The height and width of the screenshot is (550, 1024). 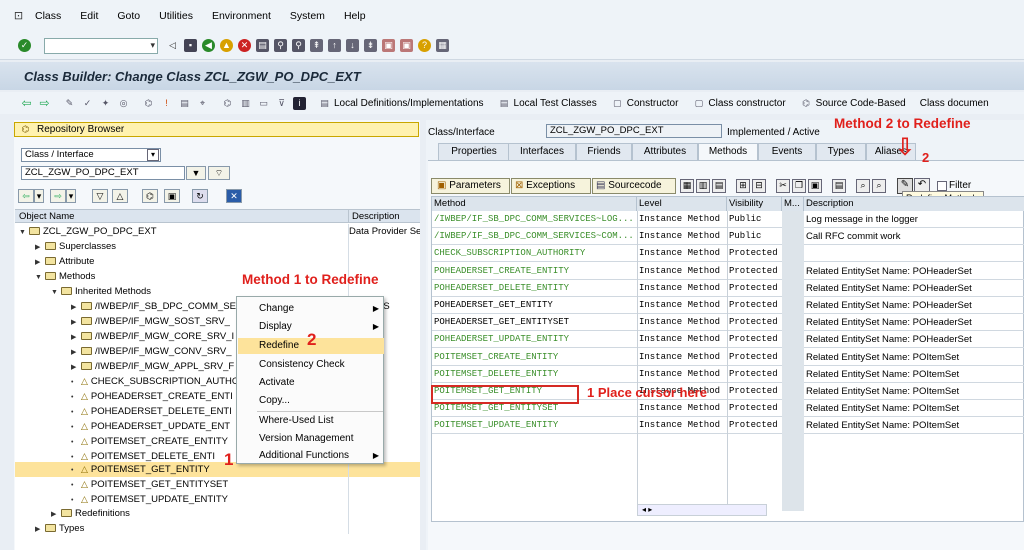 What do you see at coordinates (217, 469) in the screenshot?
I see `tree-node-method-selected: • △ POITEMSET_GET_ENTITY` at bounding box center [217, 469].